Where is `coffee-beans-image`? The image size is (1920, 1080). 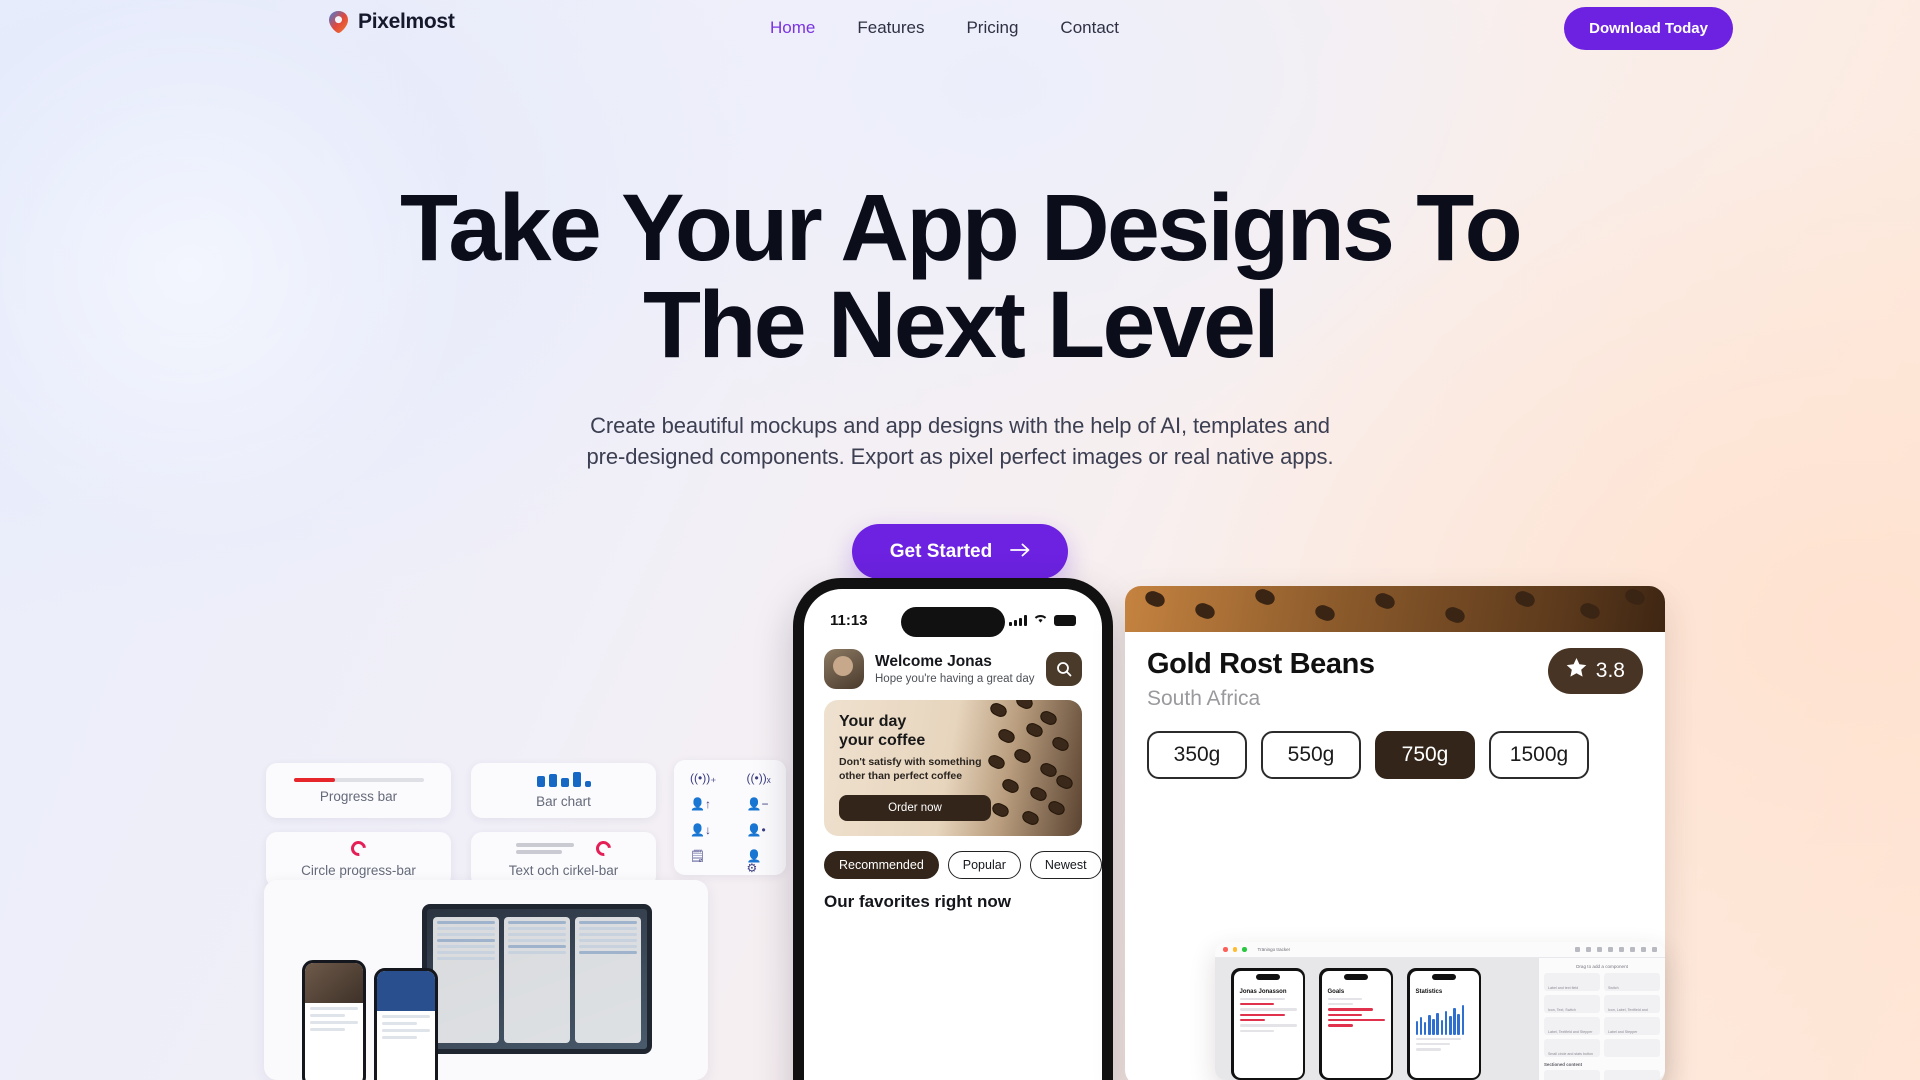
coffee-beans-image is located at coordinates (1030, 768).